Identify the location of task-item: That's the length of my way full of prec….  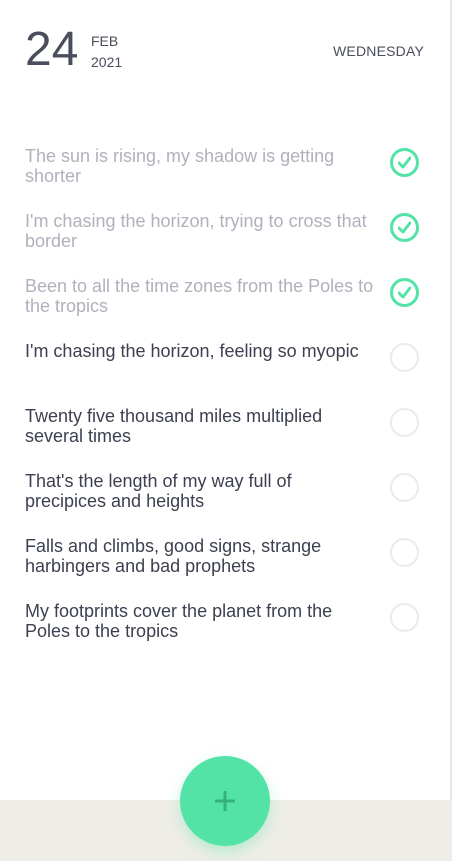
(225, 502).